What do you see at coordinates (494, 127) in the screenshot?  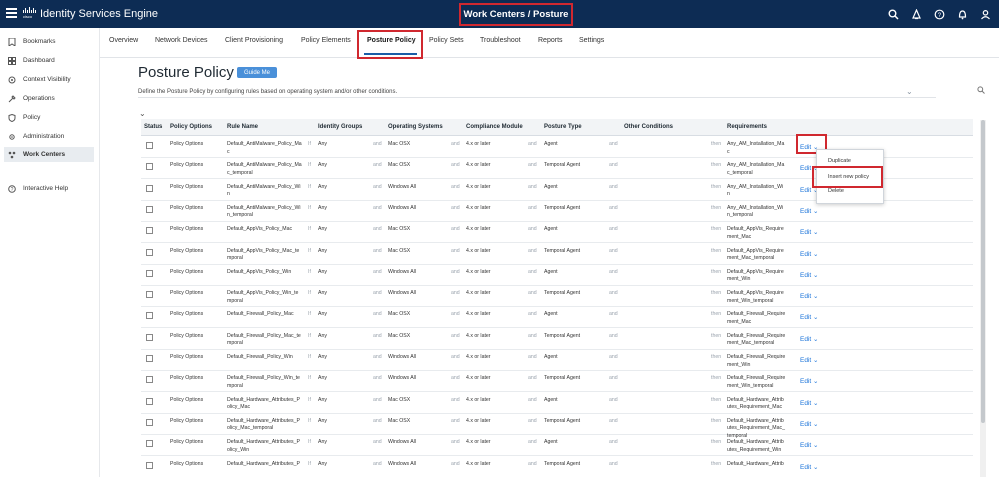 I see `column-header-compliance-module: Compliance Module` at bounding box center [494, 127].